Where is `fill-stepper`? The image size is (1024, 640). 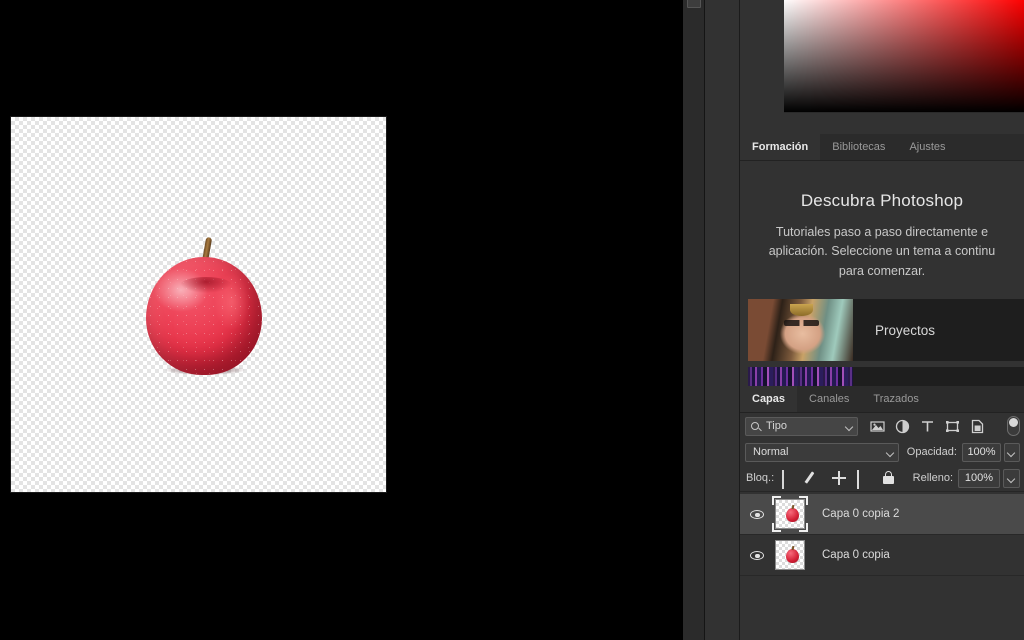 fill-stepper is located at coordinates (1011, 478).